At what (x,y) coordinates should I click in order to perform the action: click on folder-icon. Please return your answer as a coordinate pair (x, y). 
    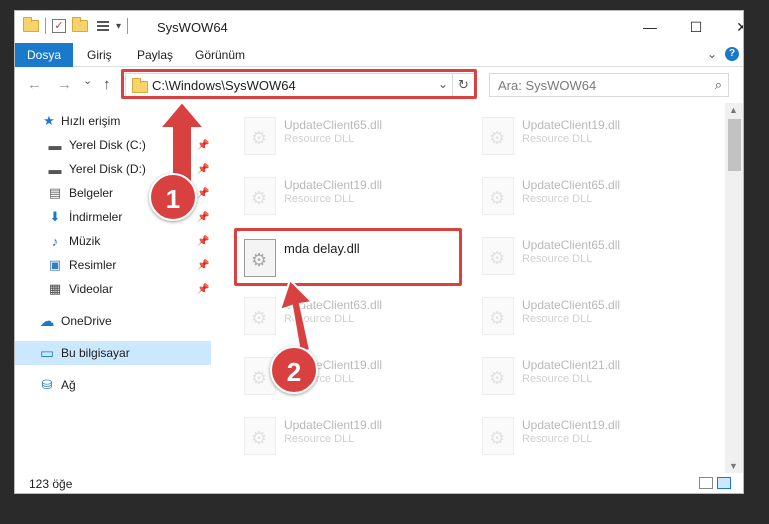
    Looking at the image, I should click on (31, 24).